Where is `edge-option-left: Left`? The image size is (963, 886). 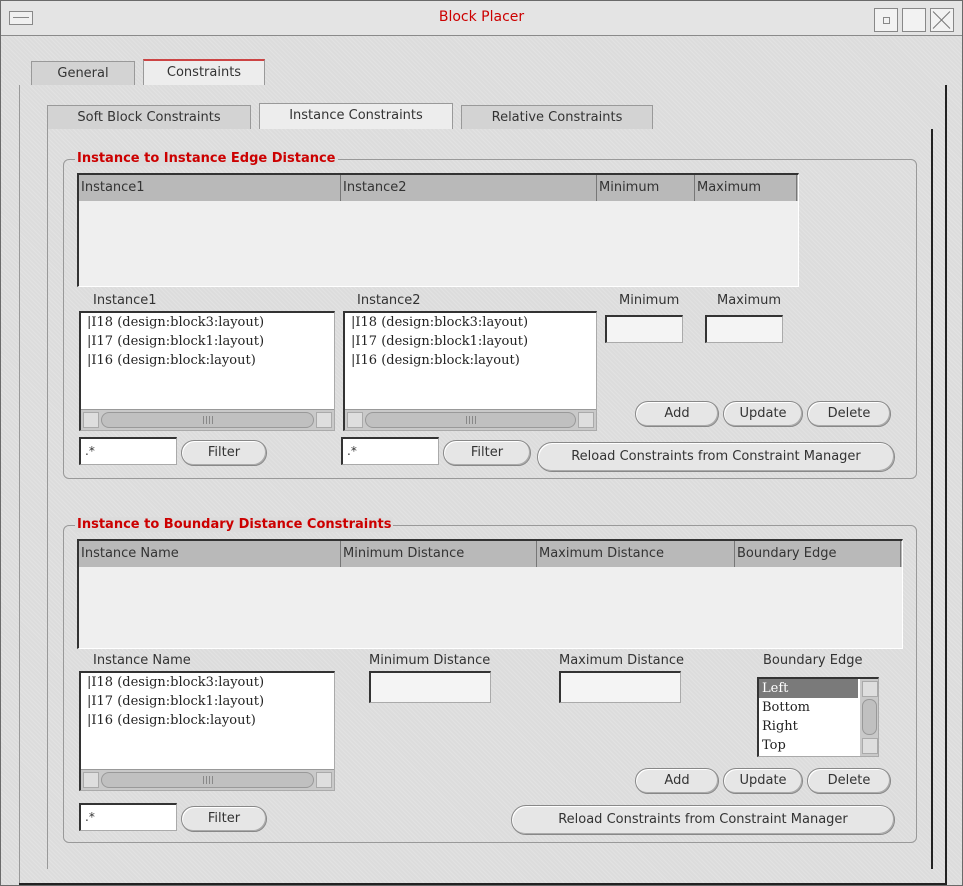 edge-option-left: Left is located at coordinates (808, 688).